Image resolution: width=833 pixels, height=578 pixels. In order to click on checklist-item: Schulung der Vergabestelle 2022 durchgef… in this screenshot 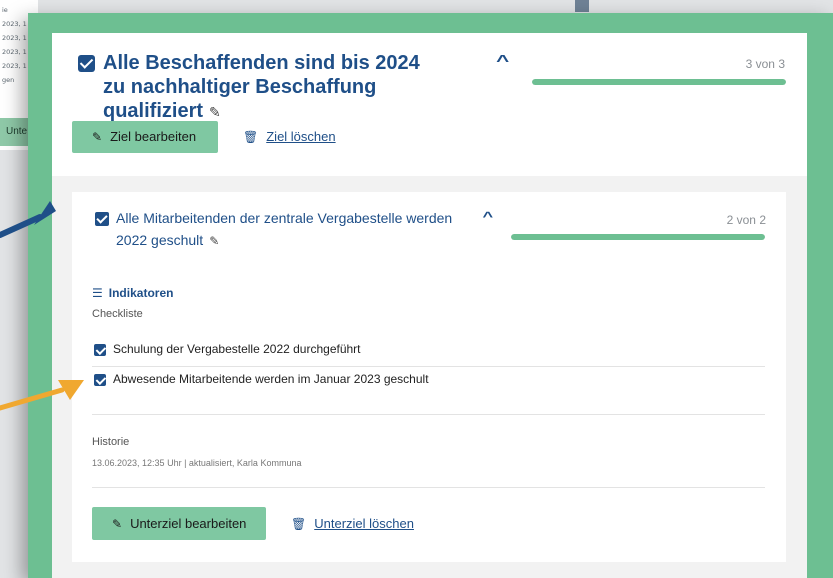, I will do `click(428, 352)`.